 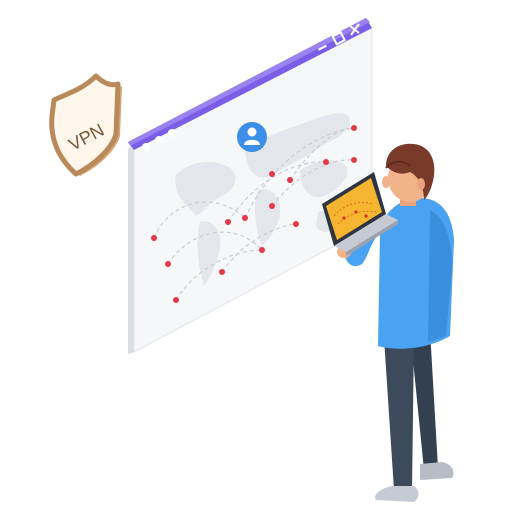 What do you see at coordinates (86, 125) in the screenshot?
I see `vpn-shield-icon: VPN` at bounding box center [86, 125].